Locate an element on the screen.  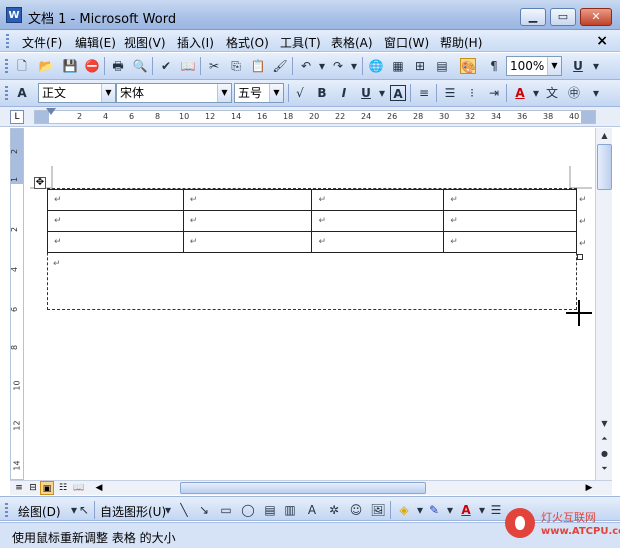
vertical-textbox-icon: ▥ is located at coordinates (290, 510).